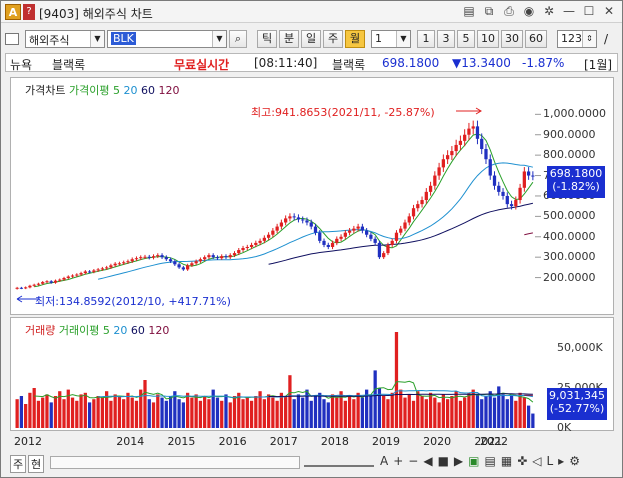 The width and height of the screenshot is (623, 478). I want to click on bottom-bar: 주 현 A + − ◀ ■ ▶ ▣ ▤ ▦ ✜ ◁ L ▸ ⚙, so click(312, 463).